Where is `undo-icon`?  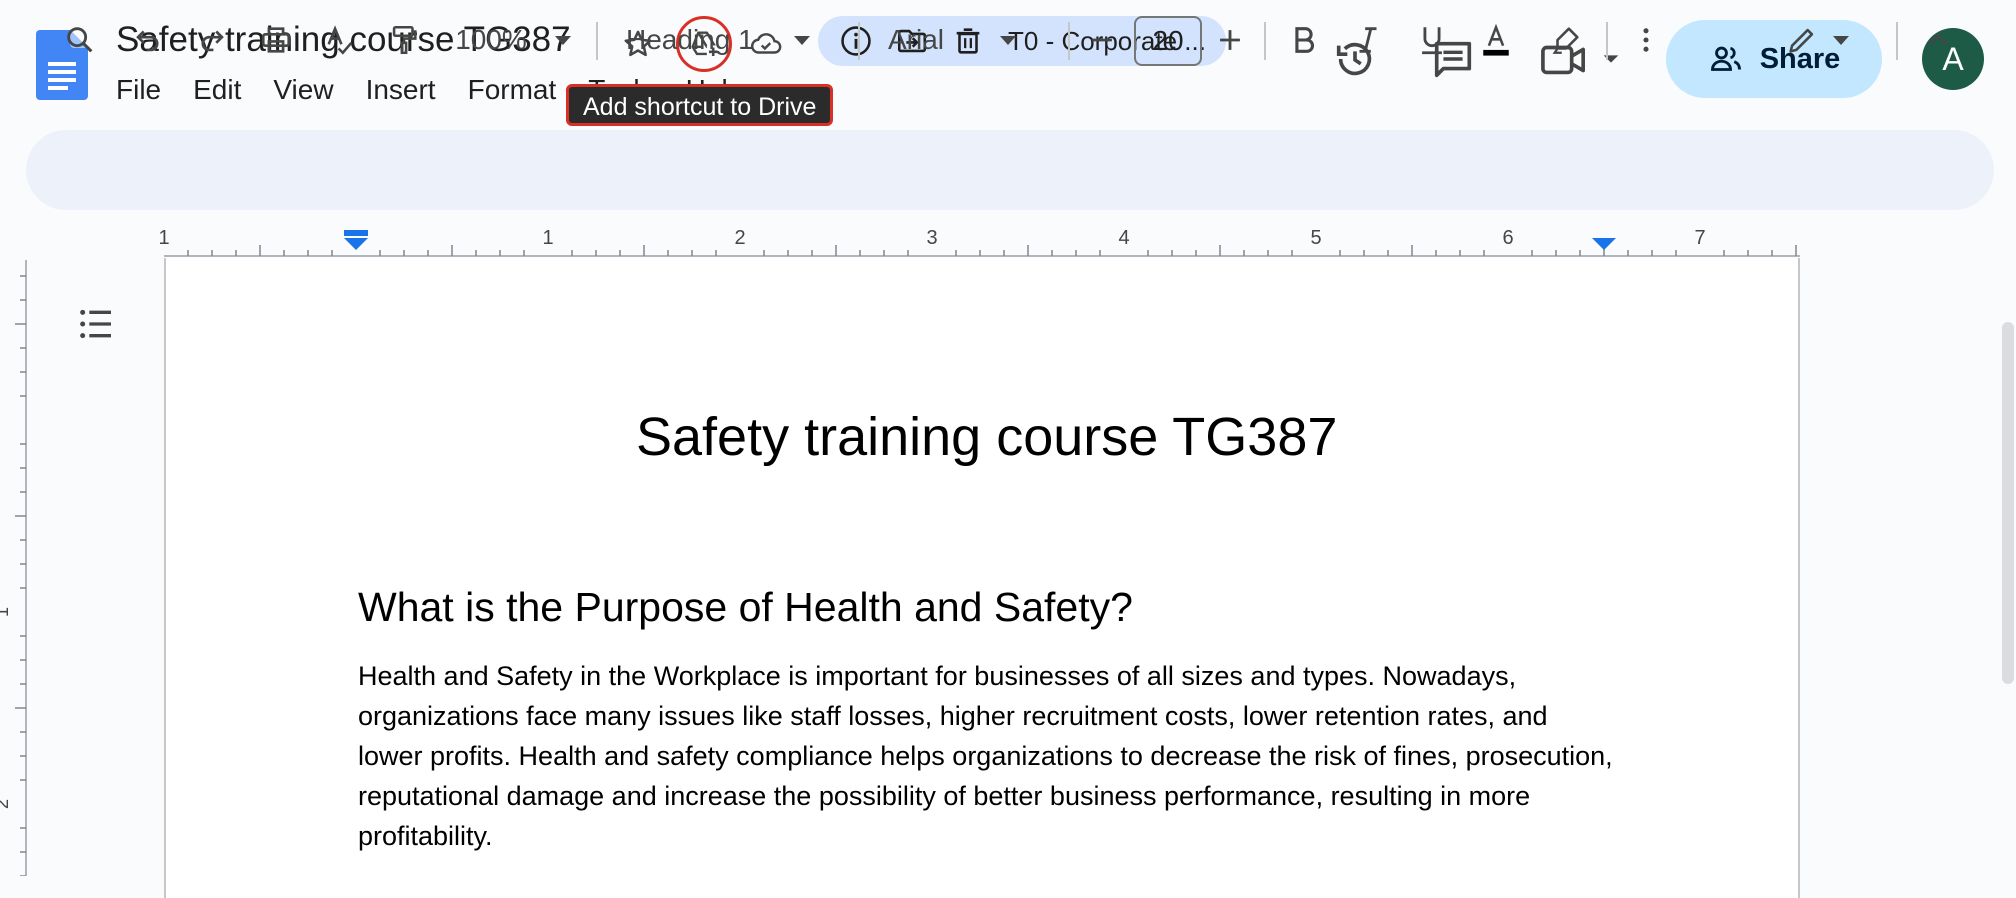
undo-icon is located at coordinates (148, 40).